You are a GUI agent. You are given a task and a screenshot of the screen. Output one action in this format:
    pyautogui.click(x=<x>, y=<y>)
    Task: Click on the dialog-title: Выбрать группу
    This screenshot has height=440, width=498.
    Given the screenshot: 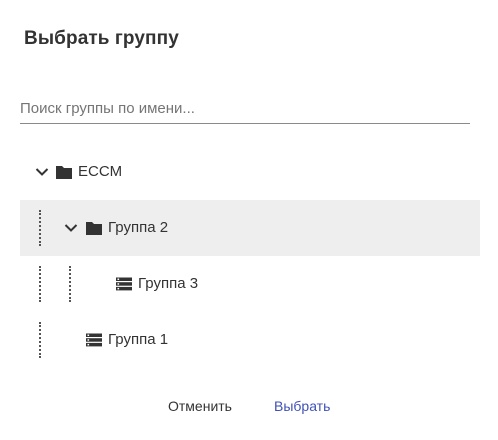 What is the action you would take?
    pyautogui.click(x=101, y=38)
    